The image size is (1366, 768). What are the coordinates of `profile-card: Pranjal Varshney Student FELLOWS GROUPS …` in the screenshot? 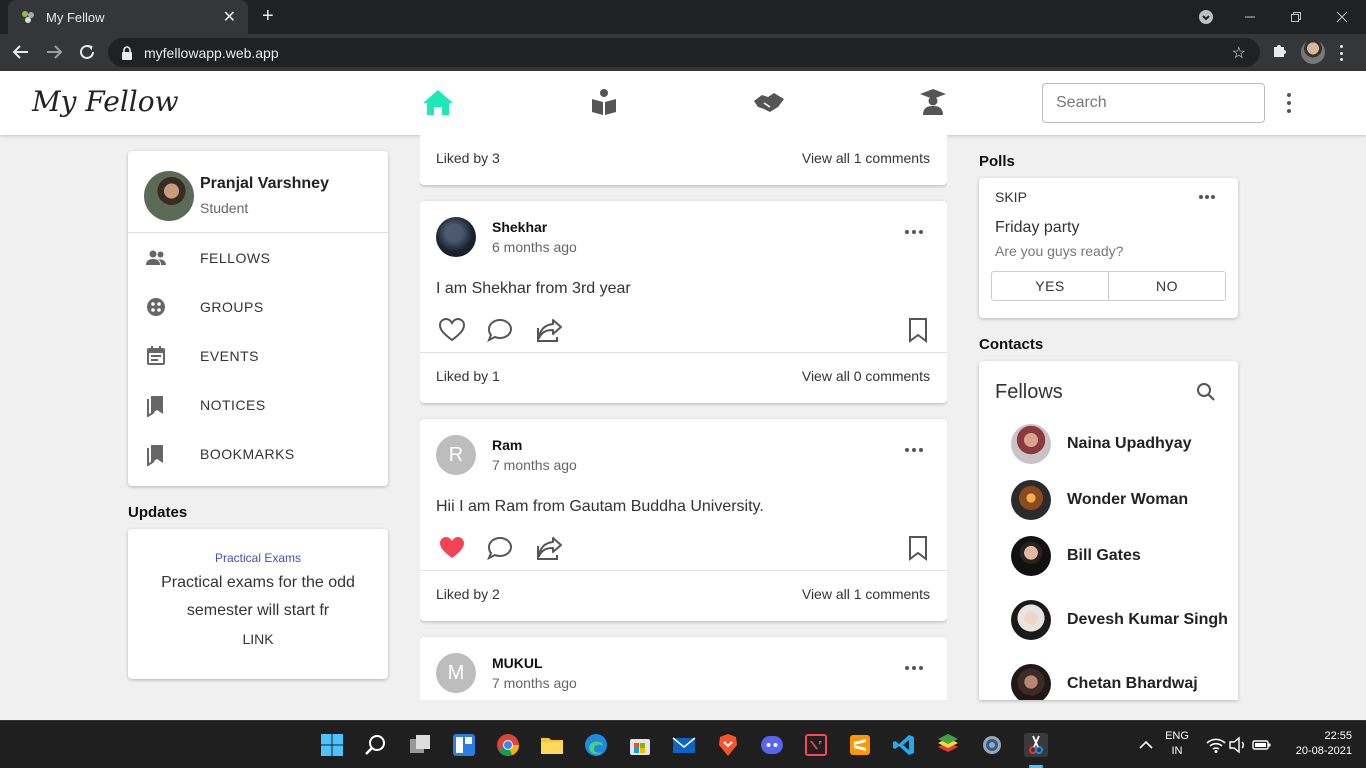 It's located at (258, 318).